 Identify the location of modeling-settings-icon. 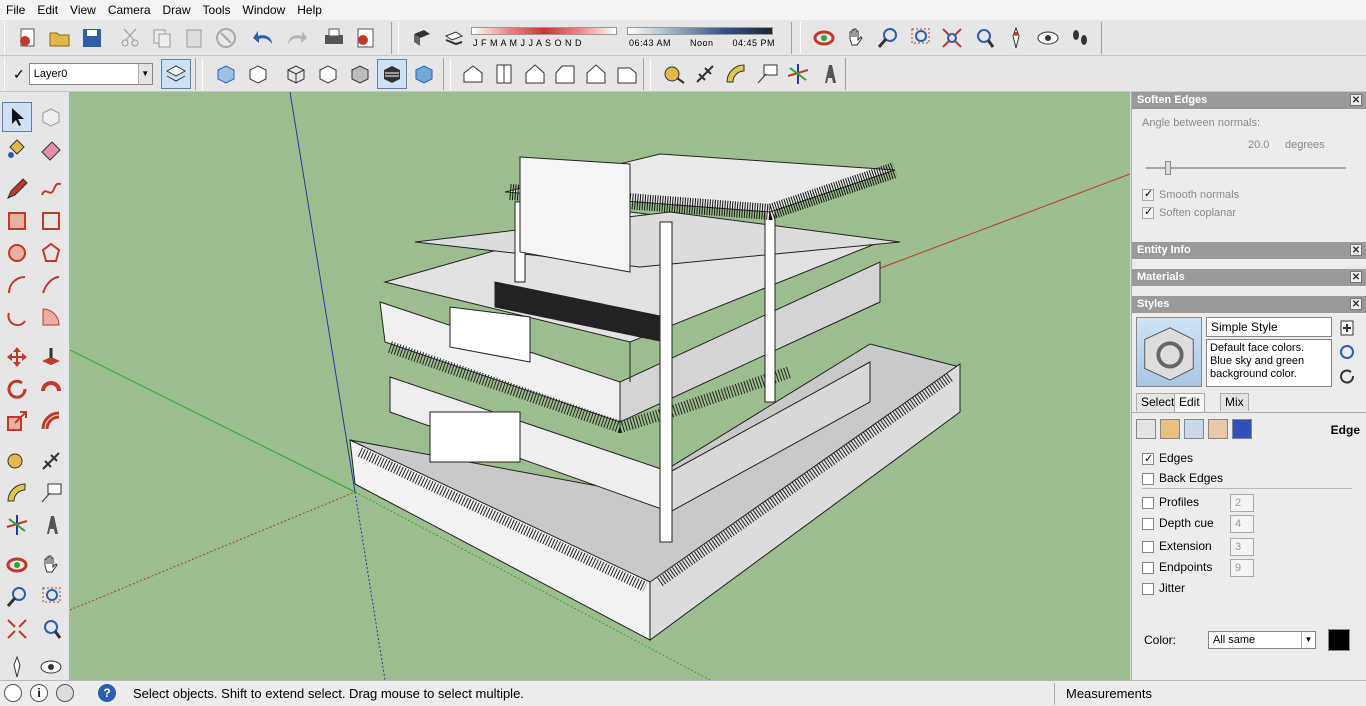
(1242, 429).